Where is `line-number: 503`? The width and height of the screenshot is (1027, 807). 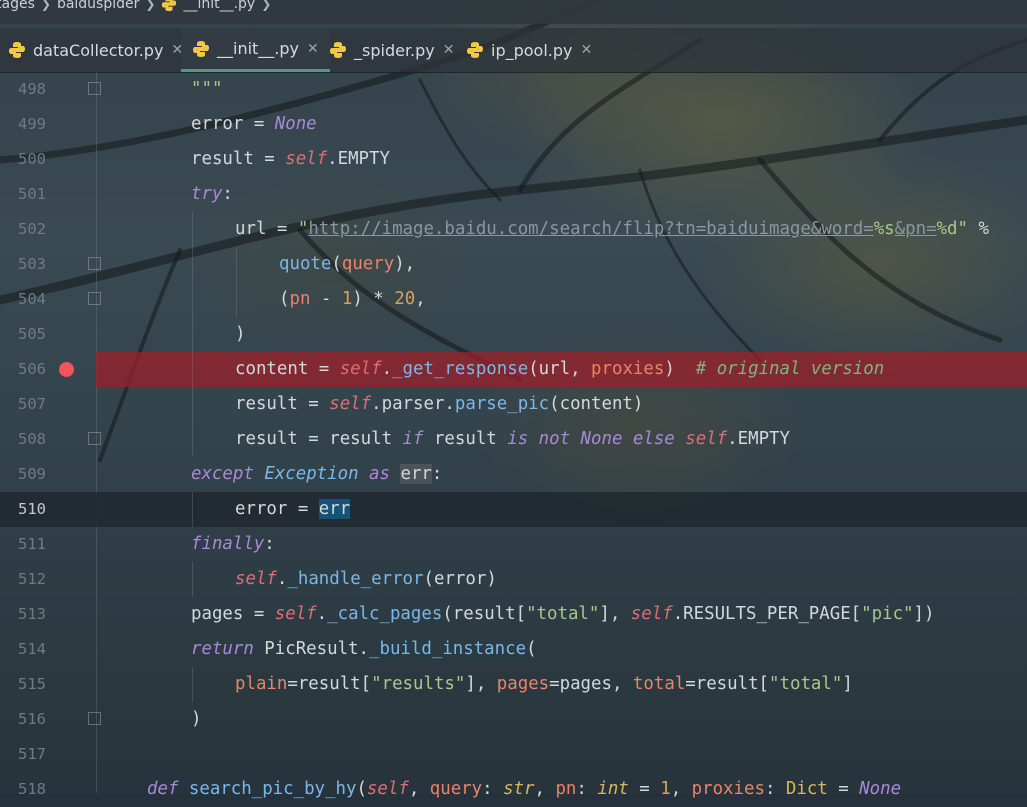 line-number: 503 is located at coordinates (32, 264).